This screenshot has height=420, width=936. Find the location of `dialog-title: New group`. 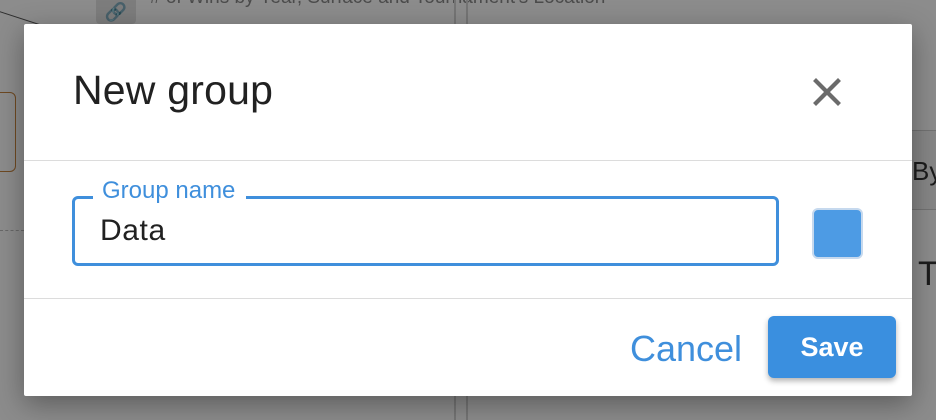

dialog-title: New group is located at coordinates (173, 90).